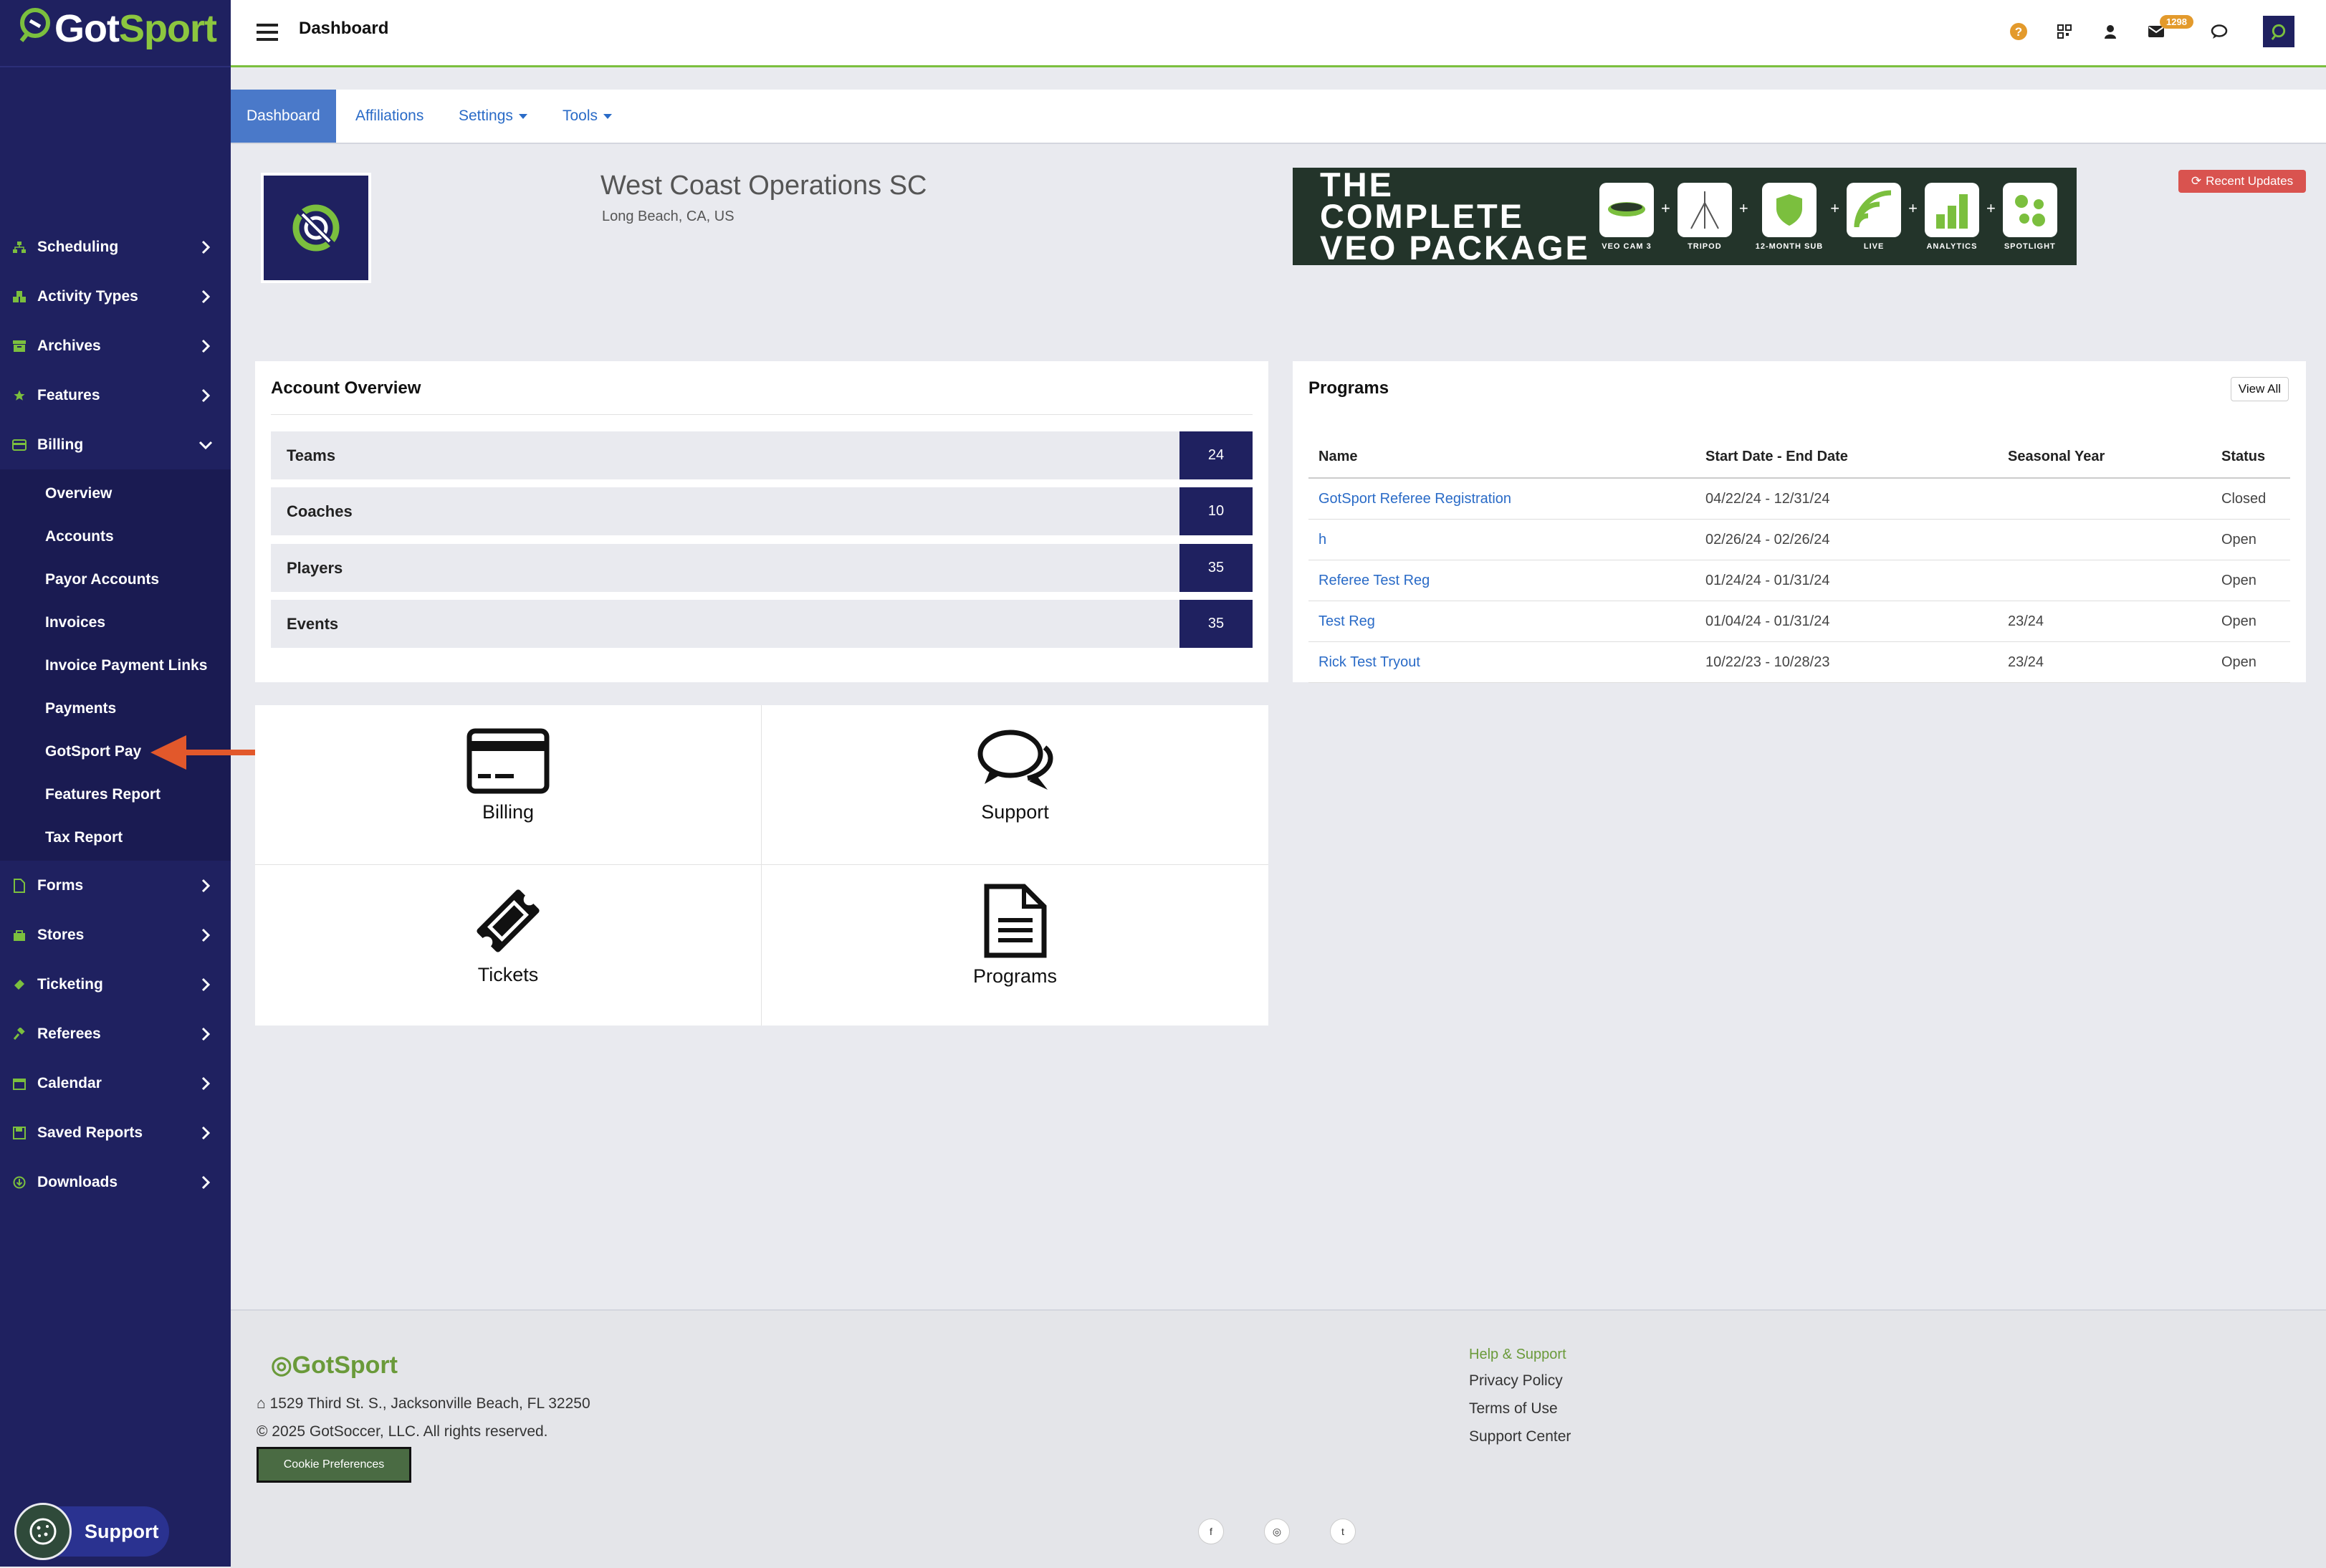  I want to click on overview-row-teams: Teams 24, so click(762, 455).